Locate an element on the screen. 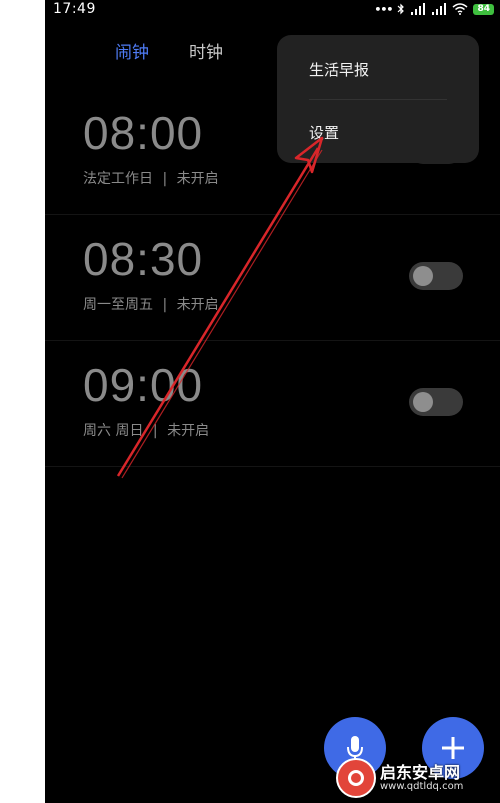  bluetooth-icon is located at coordinates (401, 9).